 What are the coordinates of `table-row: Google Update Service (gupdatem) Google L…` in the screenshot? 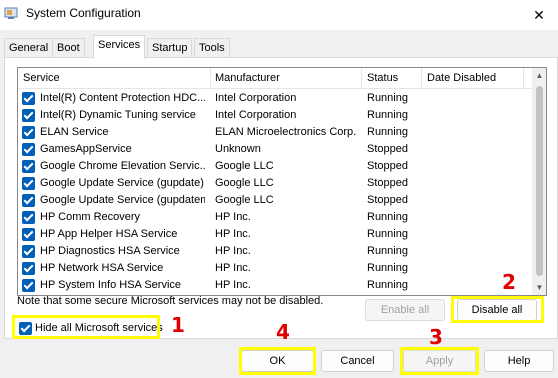 It's located at (275, 200).